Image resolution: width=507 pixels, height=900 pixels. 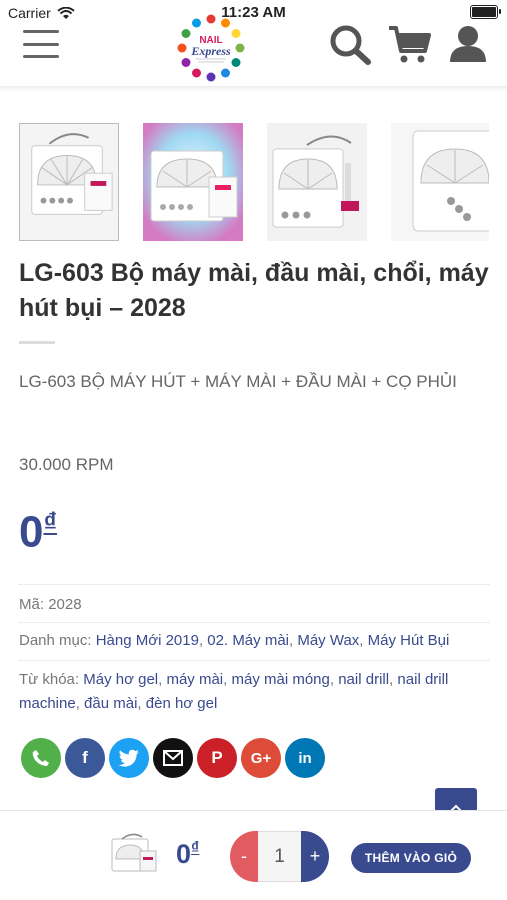 I want to click on category-link: Máy Wax, so click(x=328, y=640).